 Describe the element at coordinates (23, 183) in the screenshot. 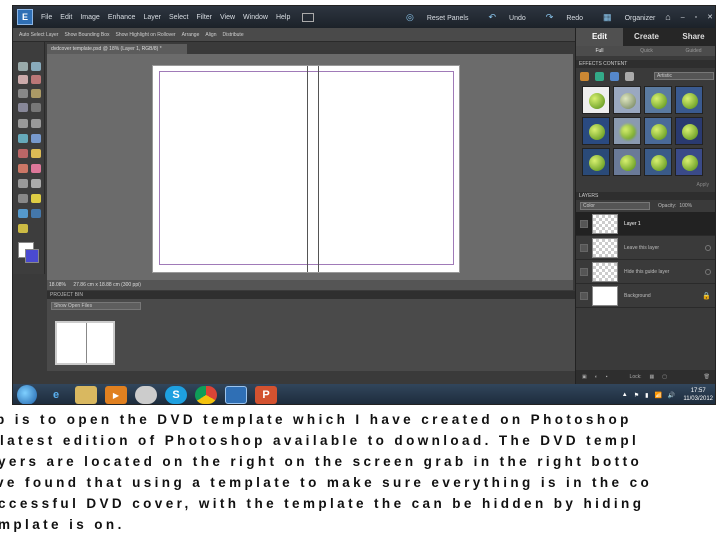

I see `smart-brush-tool-icon` at that location.